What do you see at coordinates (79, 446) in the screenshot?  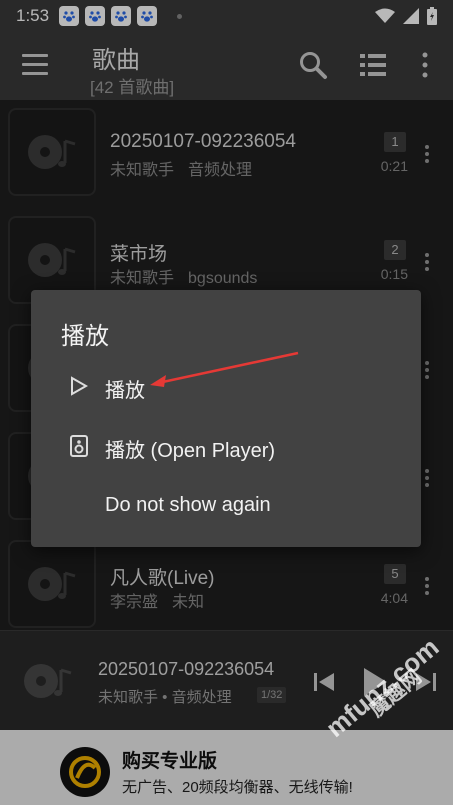 I see `speaker-icon` at bounding box center [79, 446].